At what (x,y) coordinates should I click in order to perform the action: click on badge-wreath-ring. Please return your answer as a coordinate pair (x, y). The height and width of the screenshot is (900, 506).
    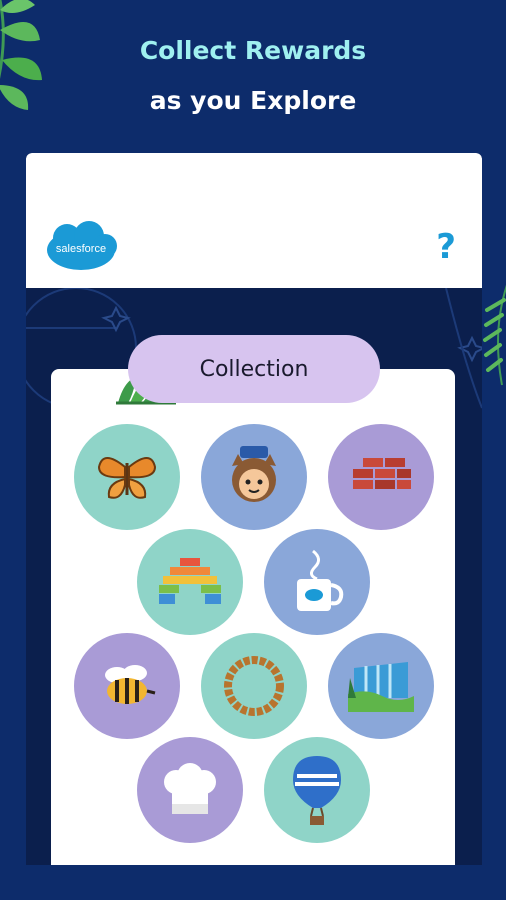
    Looking at the image, I should click on (254, 686).